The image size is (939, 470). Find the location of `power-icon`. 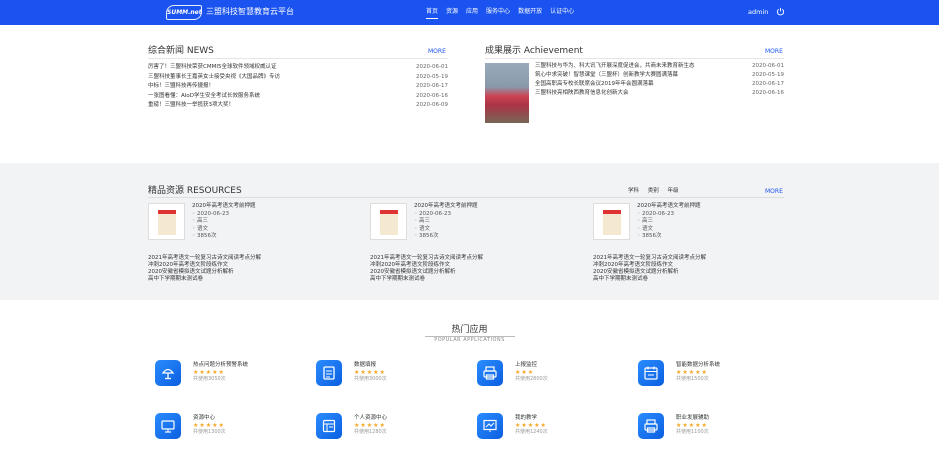

power-icon is located at coordinates (780, 11).